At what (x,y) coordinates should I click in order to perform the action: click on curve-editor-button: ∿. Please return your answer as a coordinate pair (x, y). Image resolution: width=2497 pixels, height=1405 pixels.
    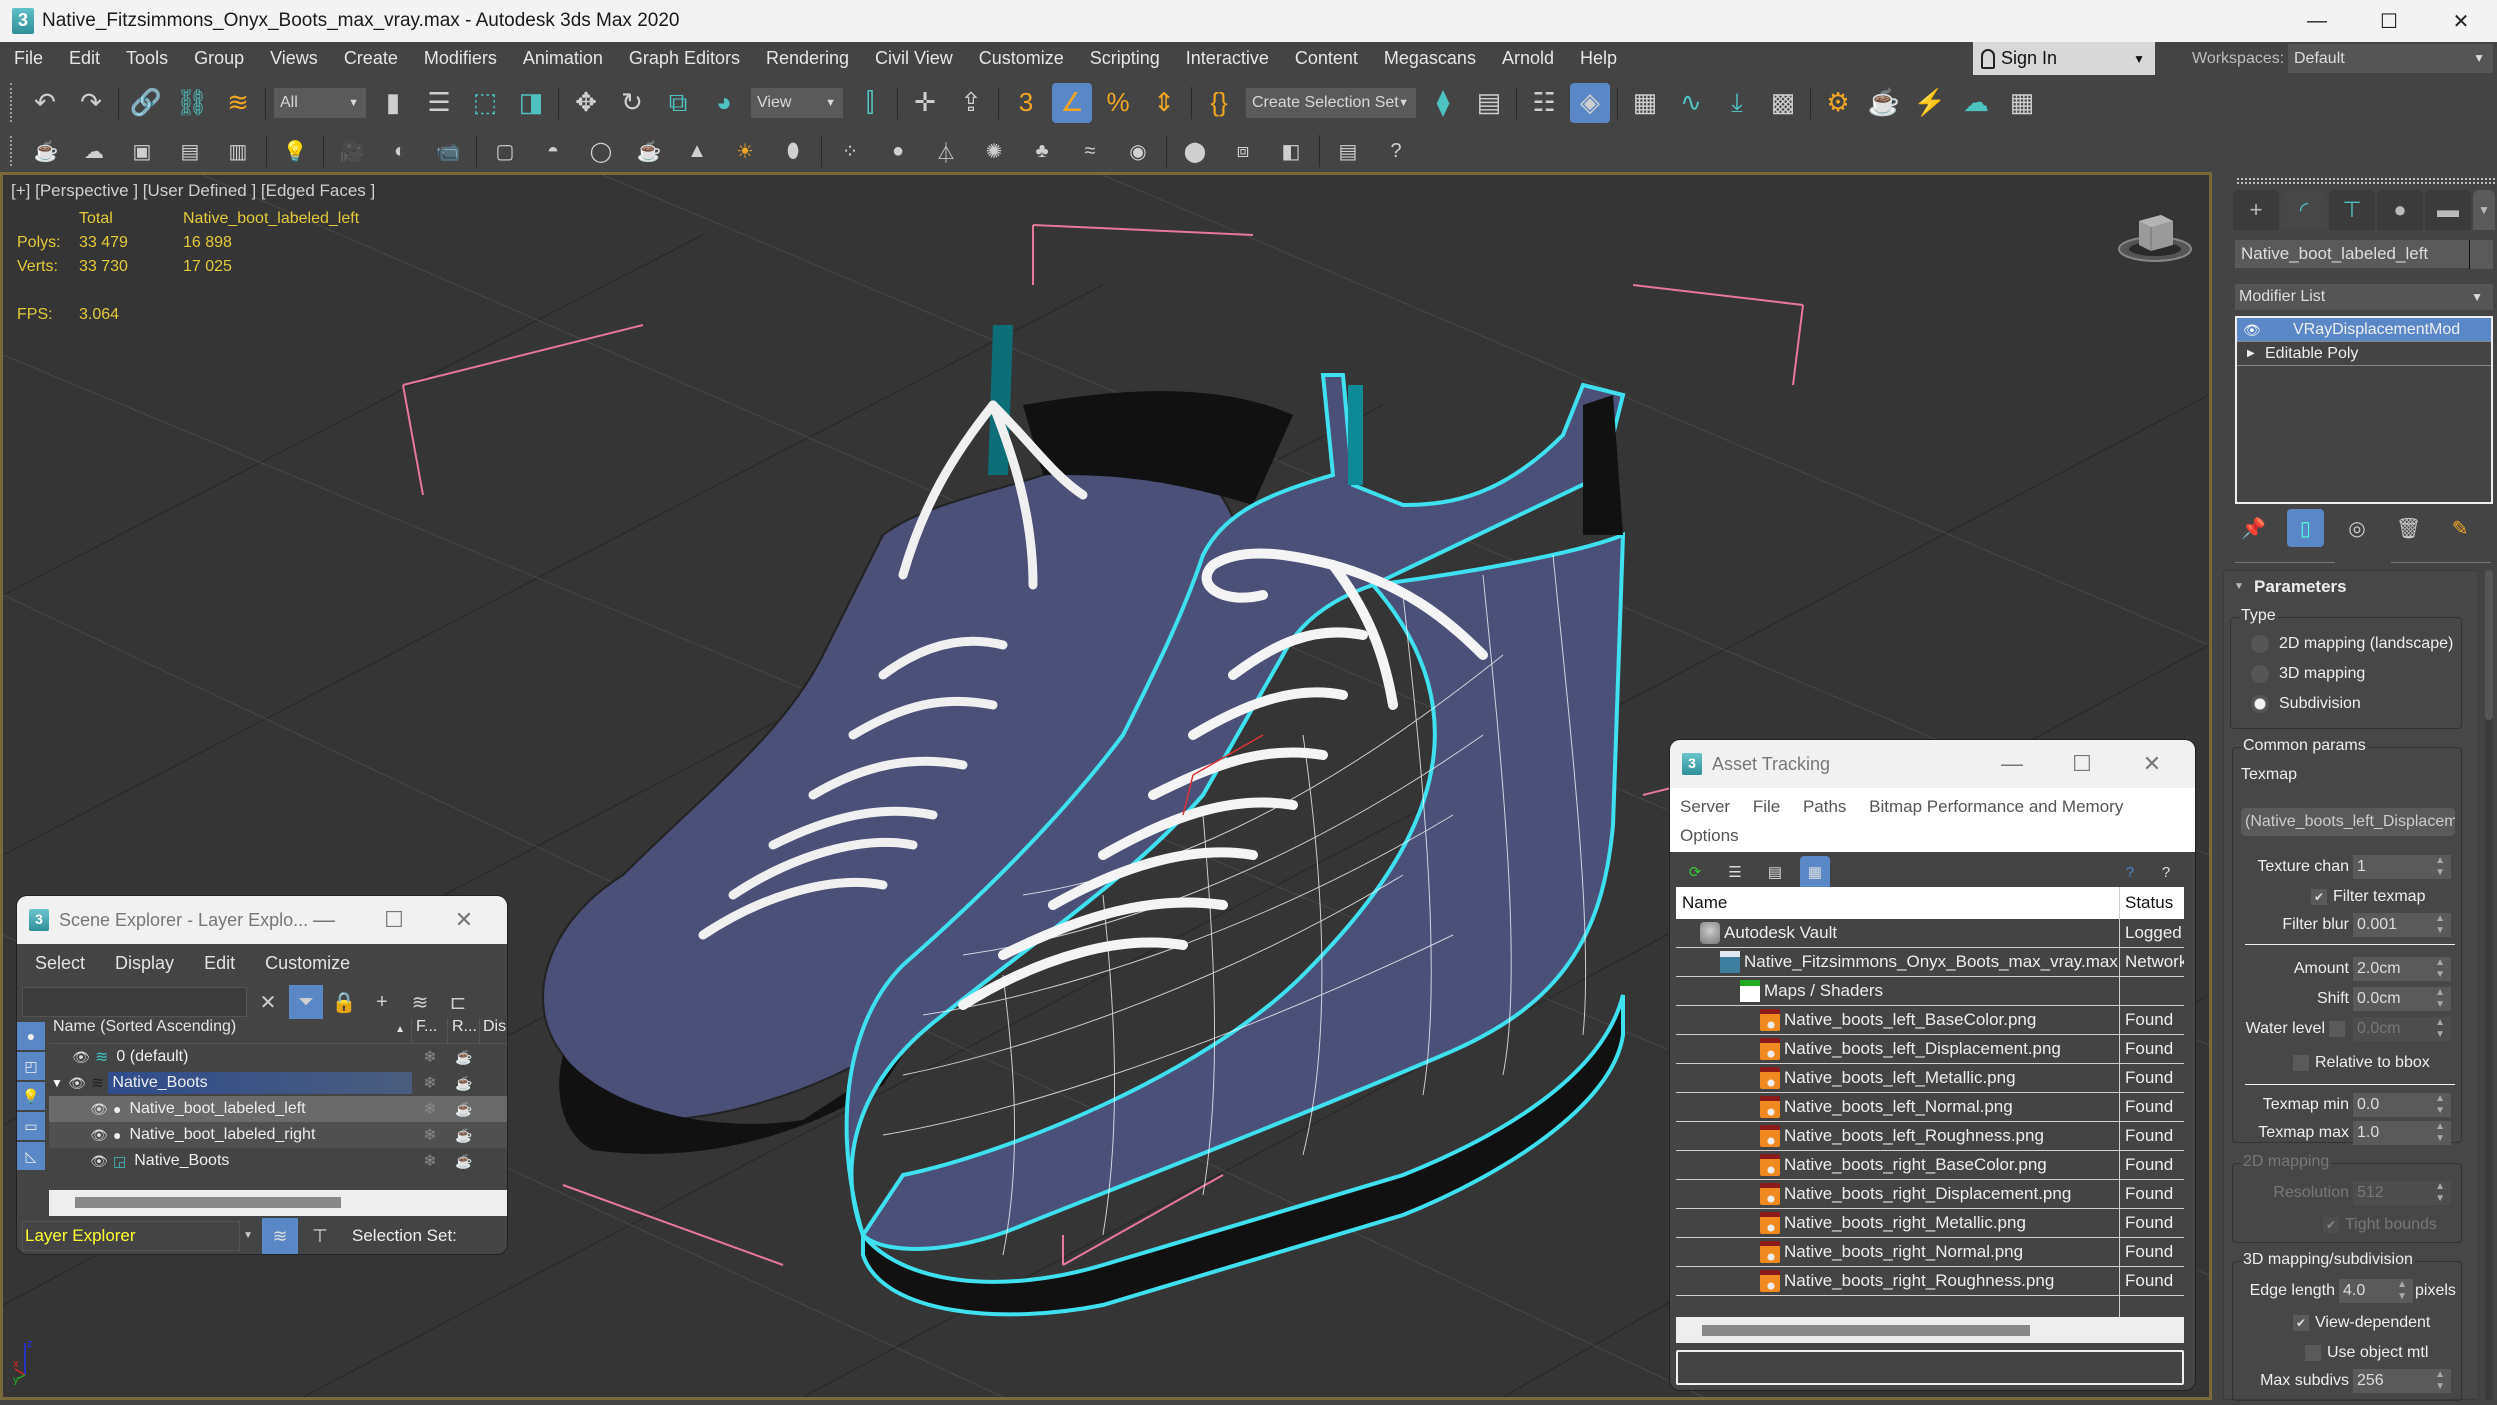
    Looking at the image, I should click on (1691, 103).